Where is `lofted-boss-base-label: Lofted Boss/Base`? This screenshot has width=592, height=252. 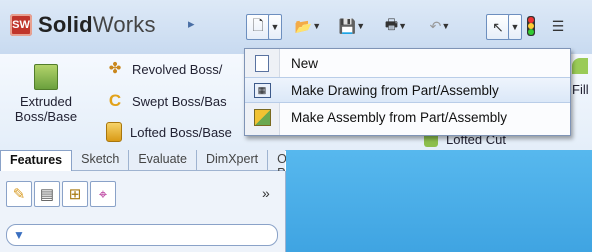 lofted-boss-base-label: Lofted Boss/Base is located at coordinates (181, 132).